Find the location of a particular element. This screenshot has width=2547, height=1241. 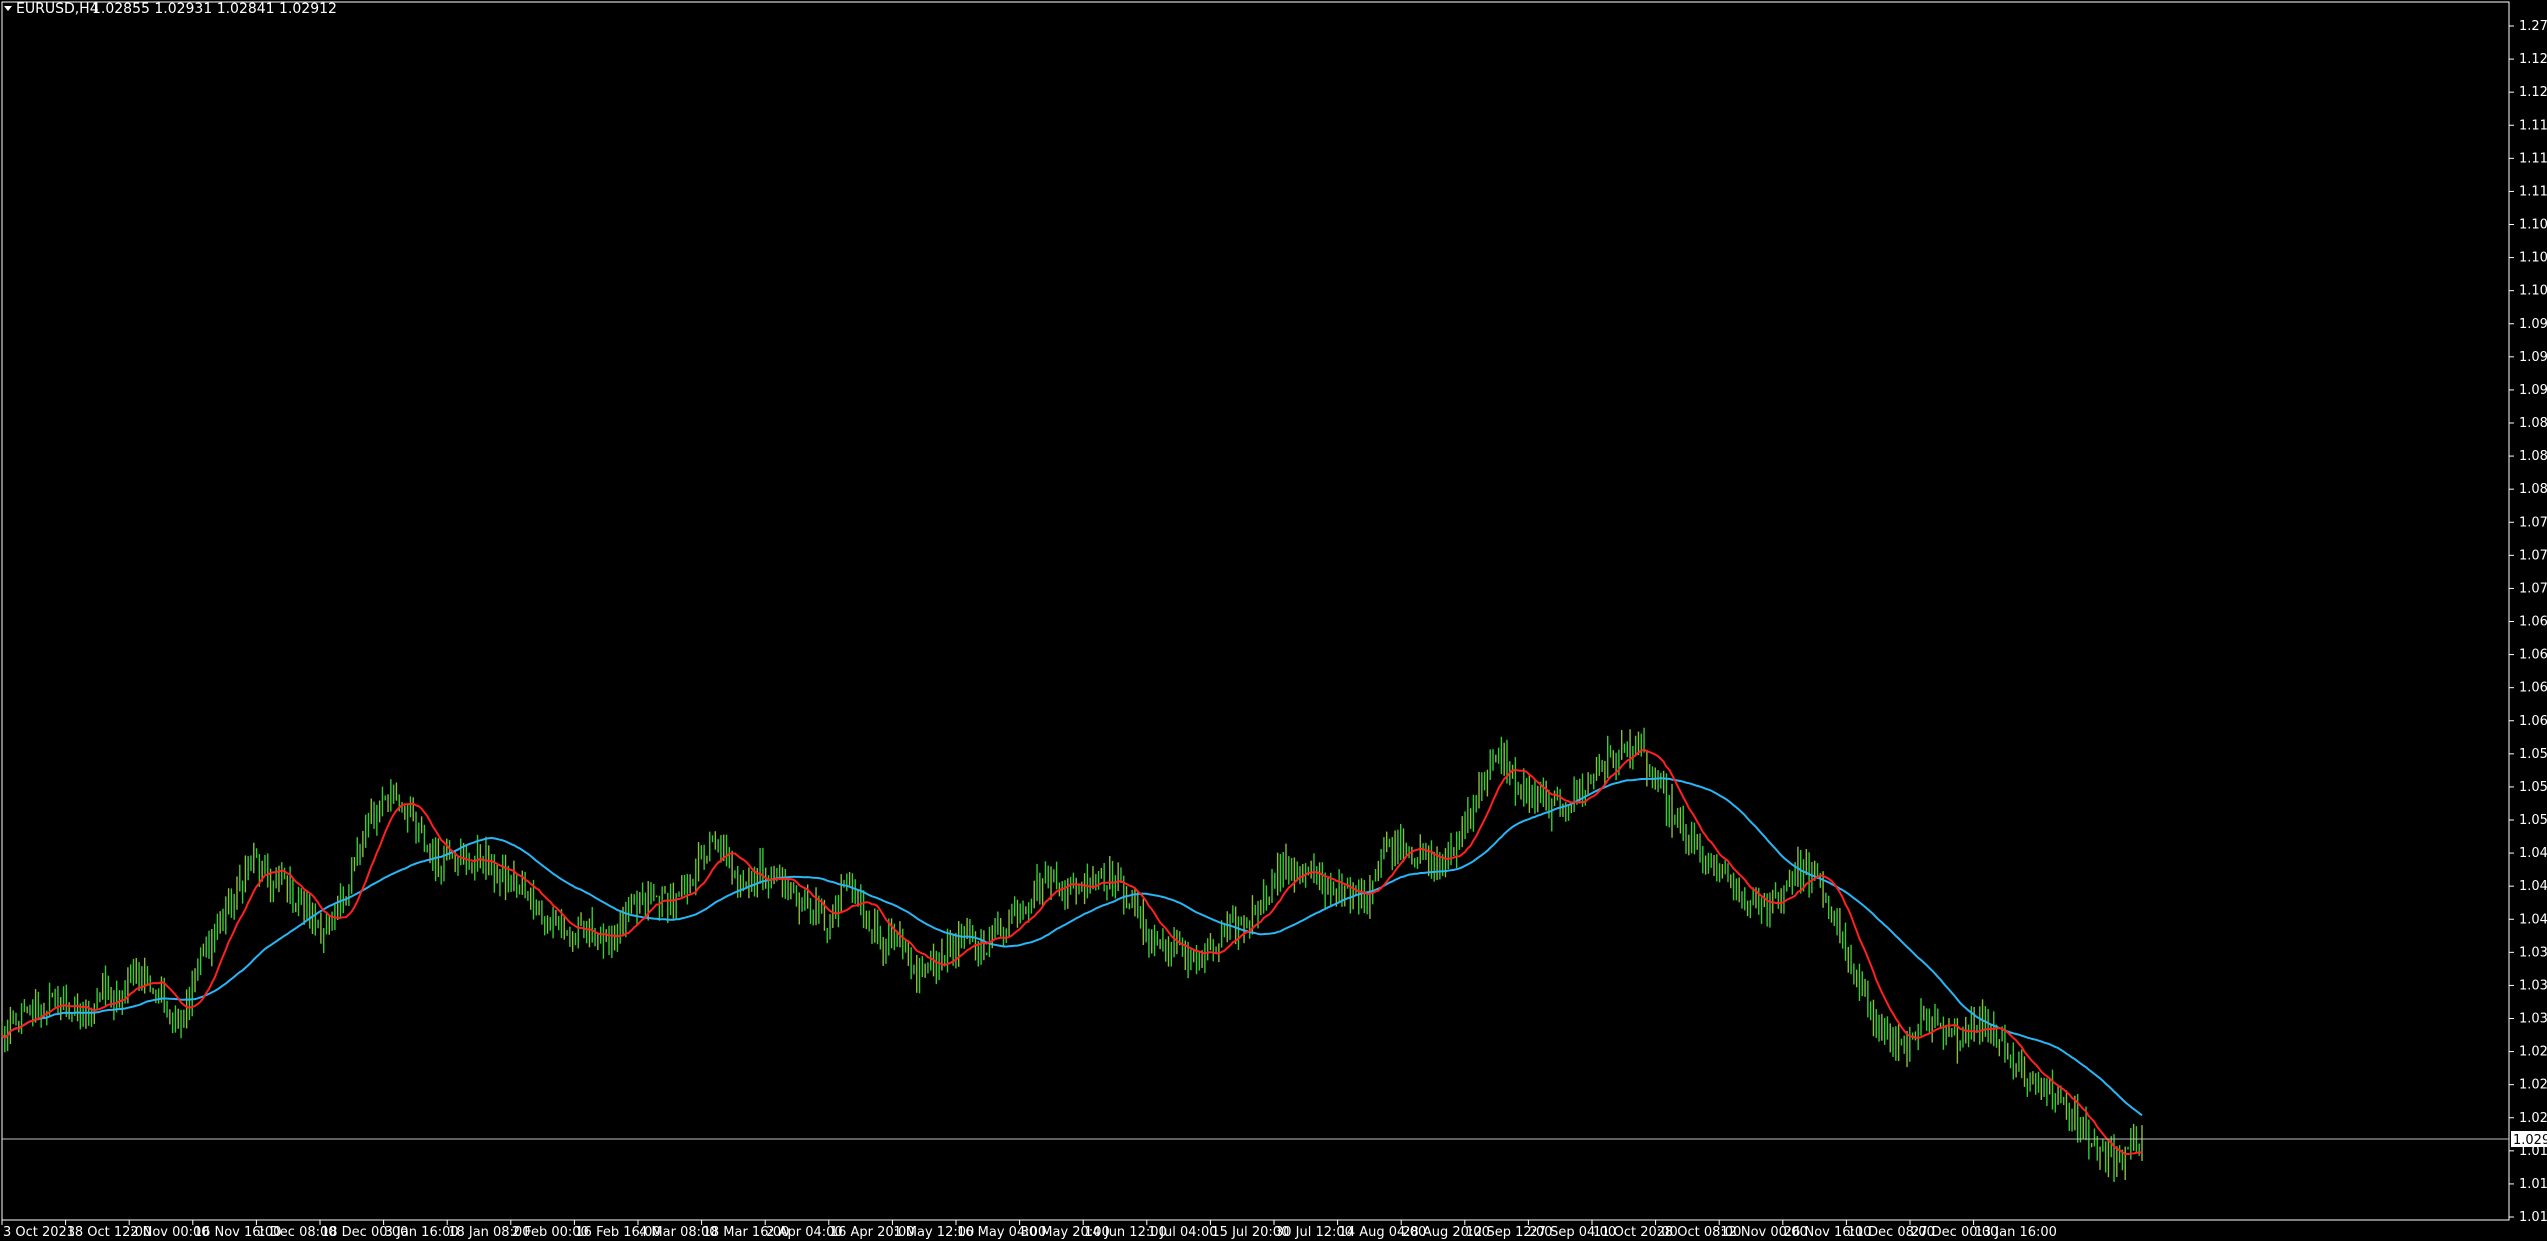

price-tick-label: 1.01815 is located at coordinates (2533, 1151).